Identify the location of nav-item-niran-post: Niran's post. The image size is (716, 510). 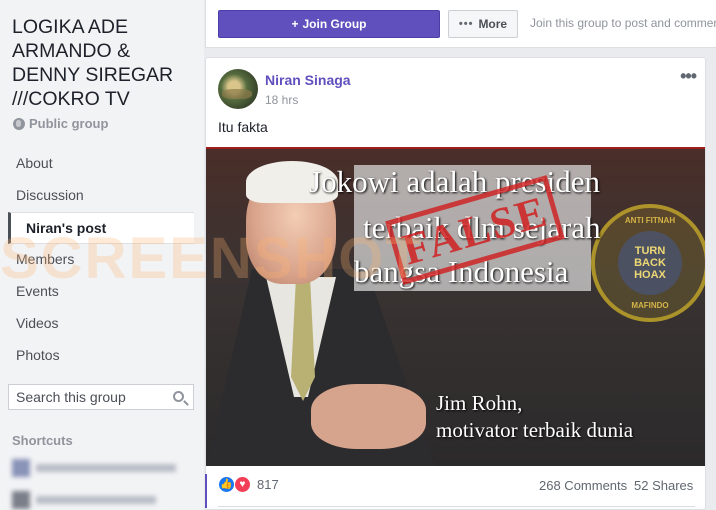
(101, 228).